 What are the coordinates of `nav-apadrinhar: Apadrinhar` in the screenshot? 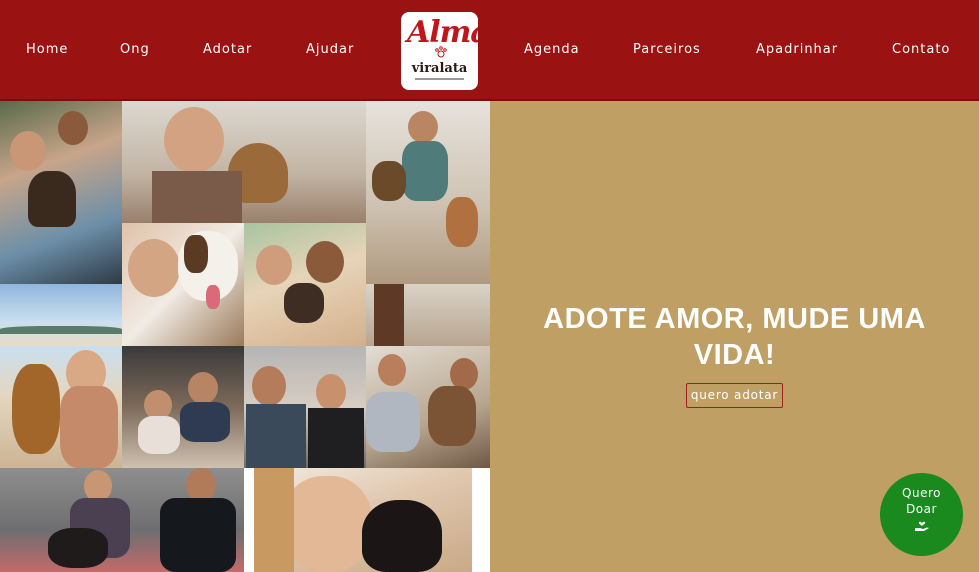 It's located at (797, 49).